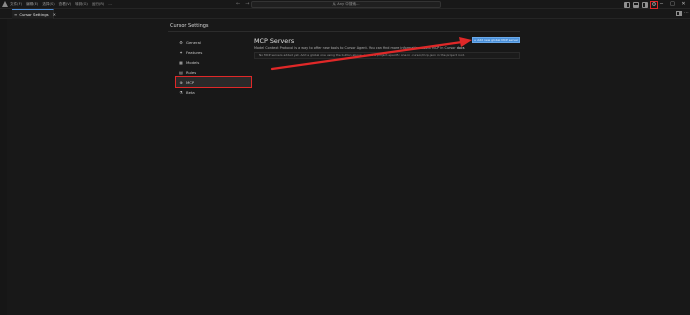 This screenshot has width=690, height=315. Describe the element at coordinates (98, 4) in the screenshot. I see `menu-run: 运行(R)` at that location.